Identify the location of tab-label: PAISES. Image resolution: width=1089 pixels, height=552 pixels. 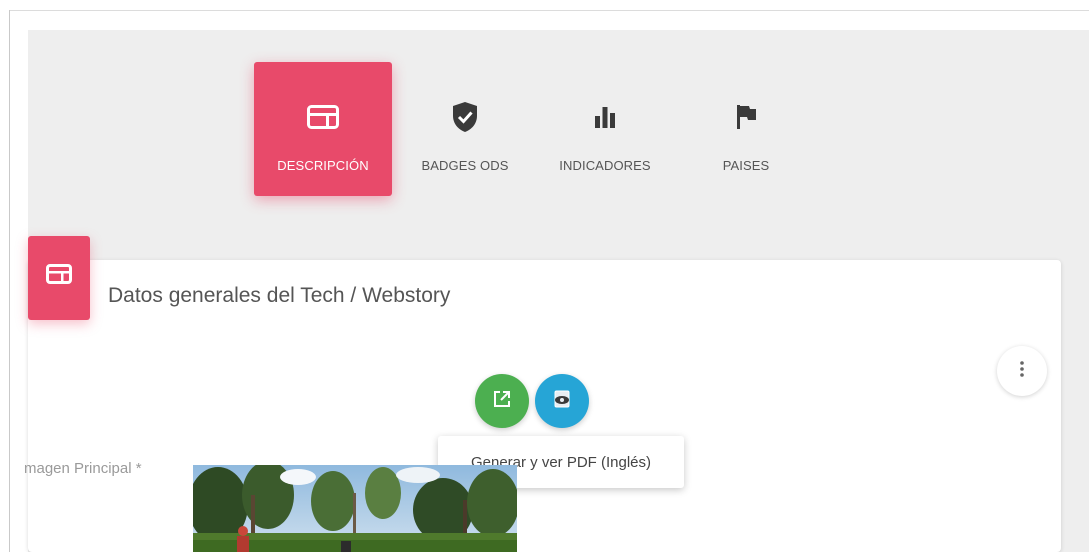
(746, 165).